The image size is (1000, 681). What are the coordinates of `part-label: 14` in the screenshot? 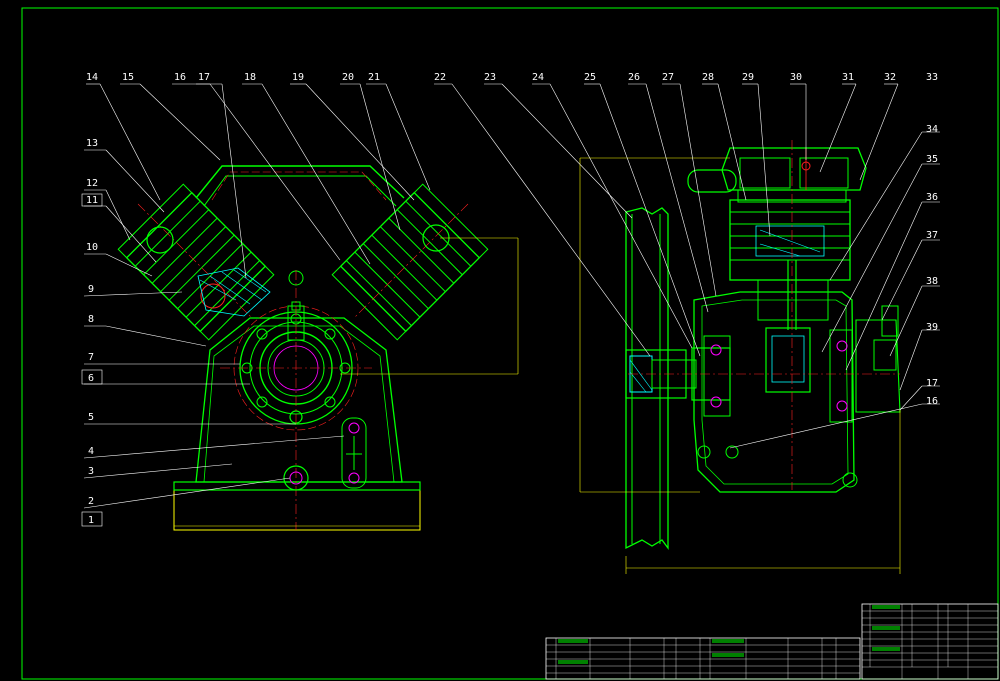 It's located at (92, 77).